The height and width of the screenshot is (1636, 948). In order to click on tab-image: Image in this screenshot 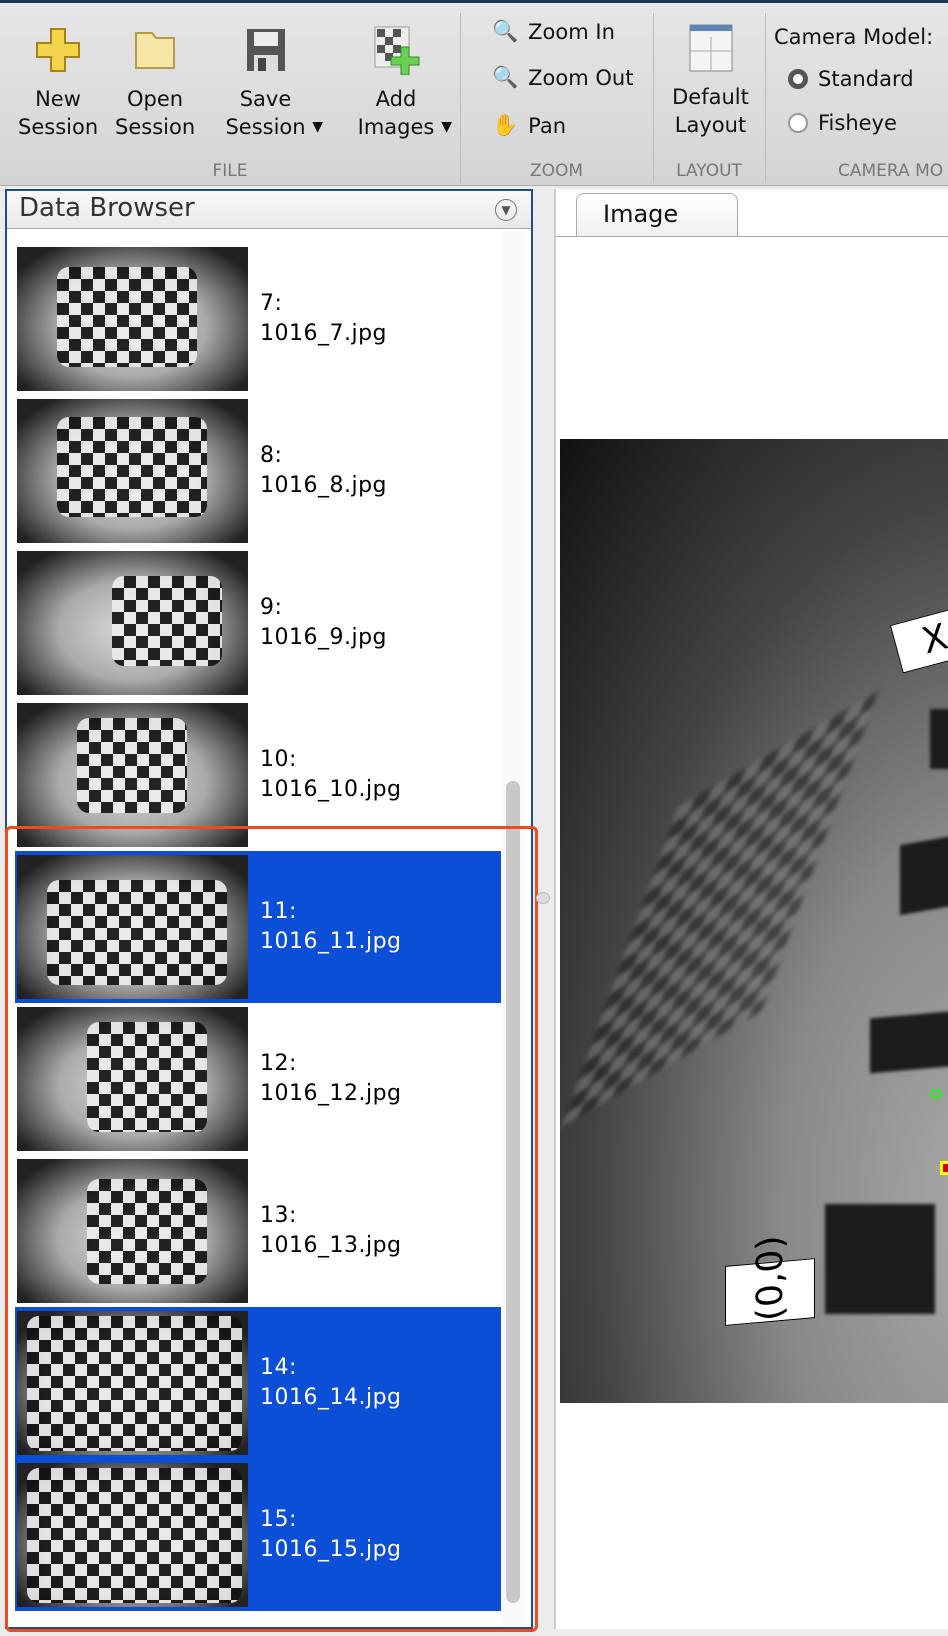, I will do `click(657, 215)`.